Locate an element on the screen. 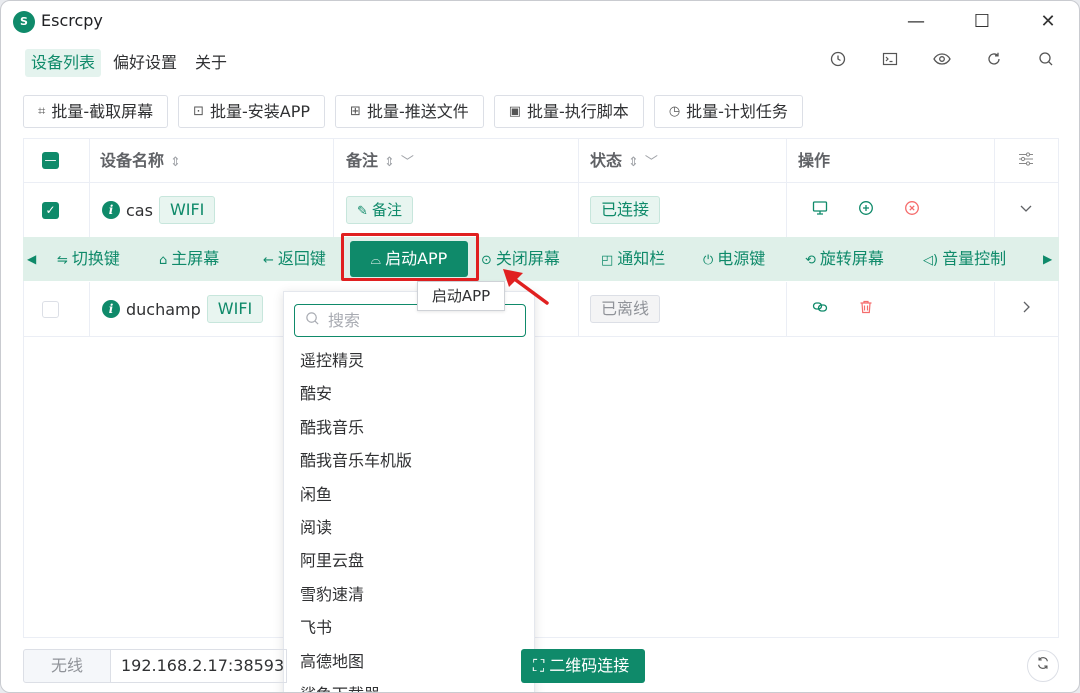 Image resolution: width=1080 pixels, height=693 pixels. menu-about: 关于 is located at coordinates (211, 63).